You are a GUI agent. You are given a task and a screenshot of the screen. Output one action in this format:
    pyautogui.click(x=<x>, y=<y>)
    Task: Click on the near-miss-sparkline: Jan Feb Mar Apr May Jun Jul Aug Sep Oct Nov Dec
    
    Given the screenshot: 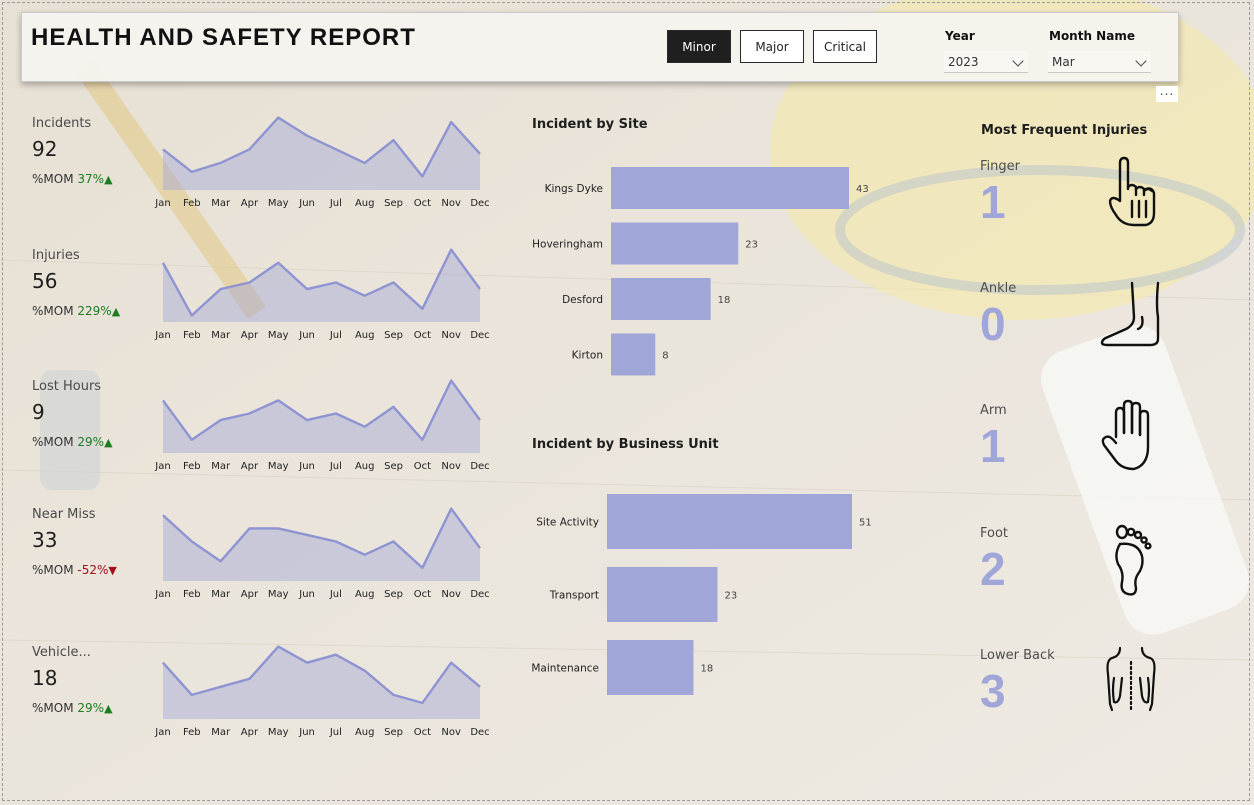 What is the action you would take?
    pyautogui.click(x=322, y=553)
    